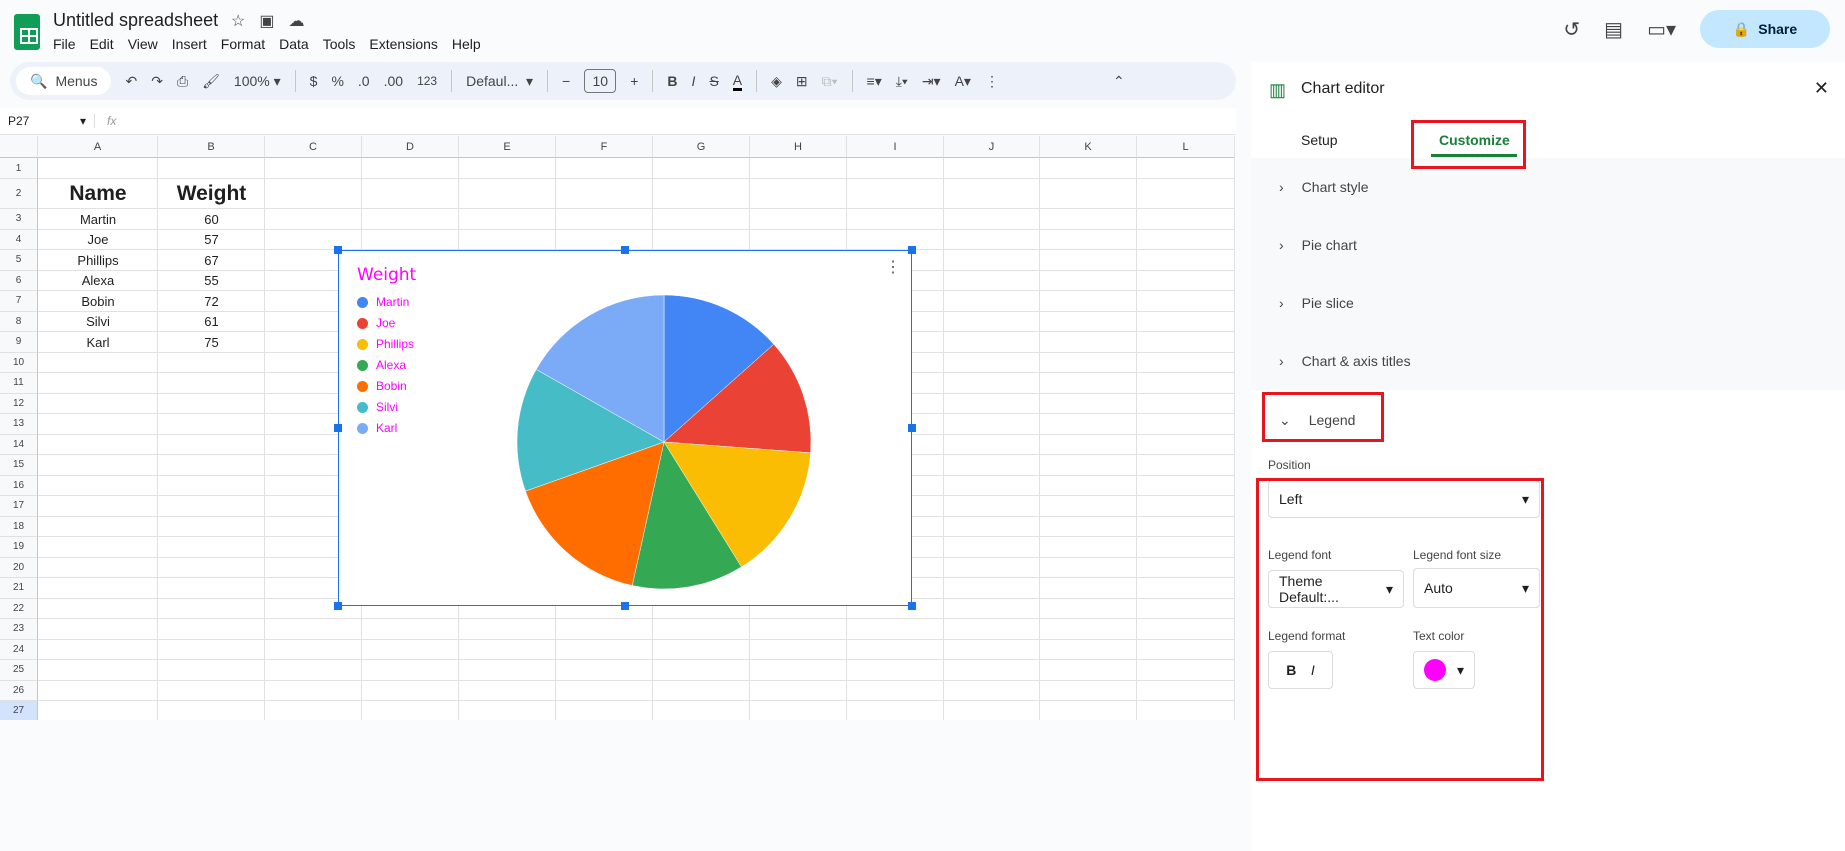 The width and height of the screenshot is (1845, 851). I want to click on bold-button: B, so click(672, 81).